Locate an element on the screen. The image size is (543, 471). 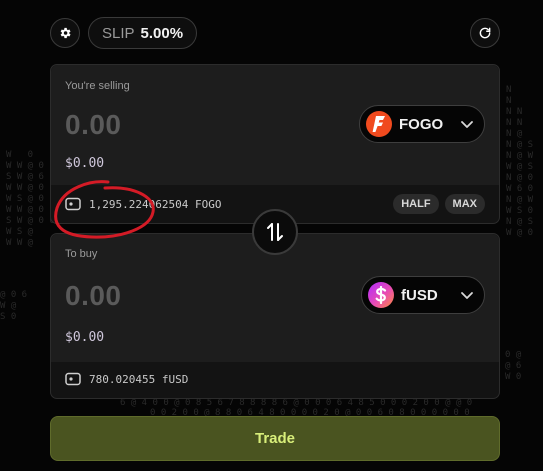
slippage-button: SLIP 5.00% is located at coordinates (143, 33).